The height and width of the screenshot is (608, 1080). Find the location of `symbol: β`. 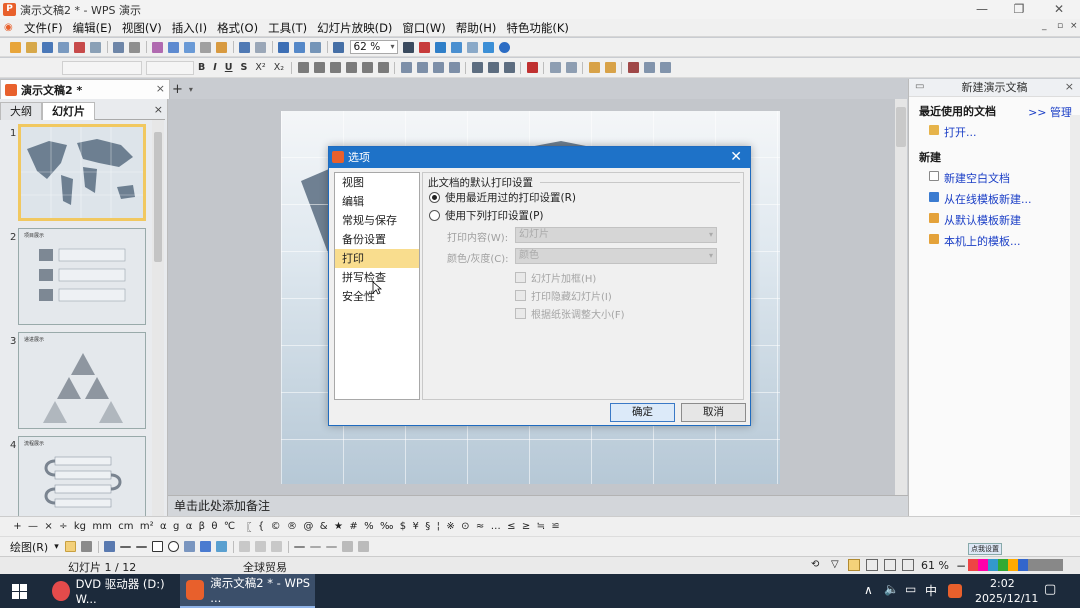

symbol: β is located at coordinates (202, 526).